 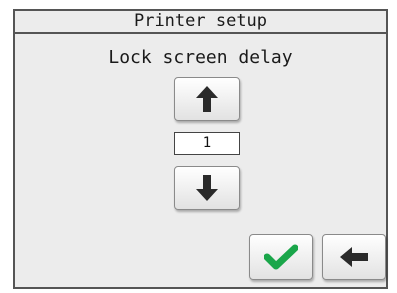 I want to click on arrow-left-icon, so click(x=354, y=257).